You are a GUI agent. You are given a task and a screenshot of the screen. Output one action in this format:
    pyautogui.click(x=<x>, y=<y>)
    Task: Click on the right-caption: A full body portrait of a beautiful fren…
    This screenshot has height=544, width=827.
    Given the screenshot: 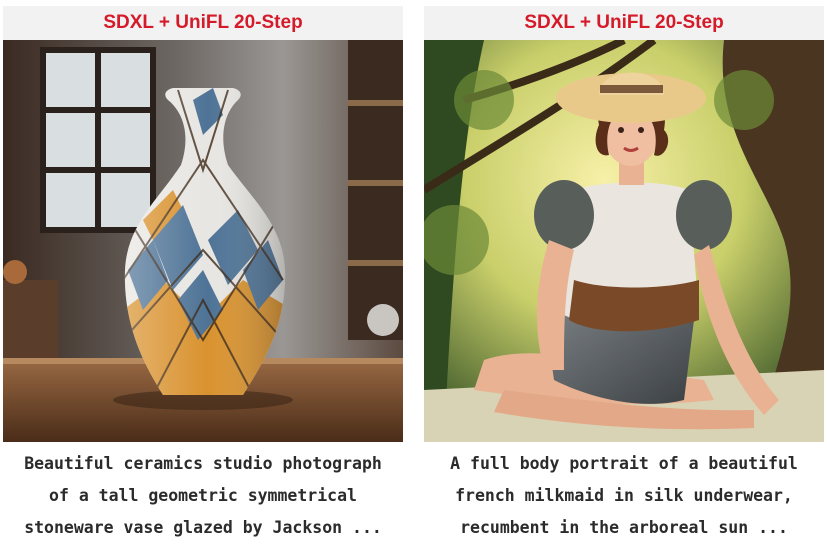 What is the action you would take?
    pyautogui.click(x=623, y=496)
    